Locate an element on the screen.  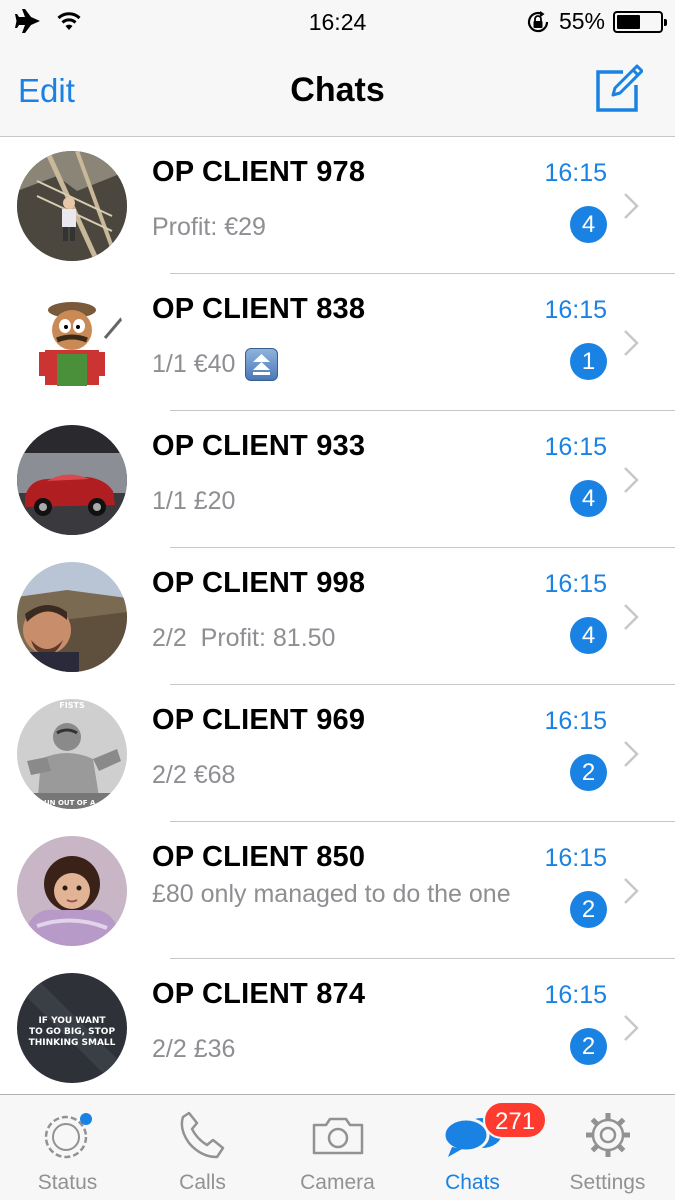
chat-preview: 1/1 £20 is located at coordinates (342, 501).